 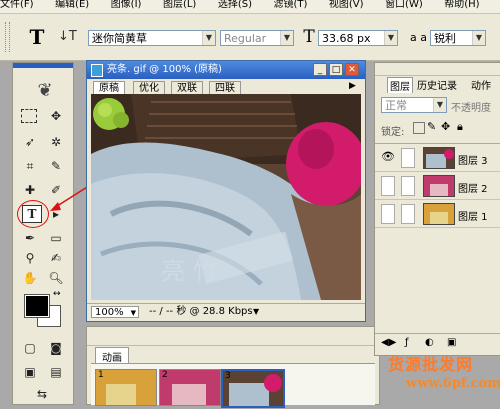 What do you see at coordinates (43, 65) in the screenshot?
I see `toolbox-header` at bounding box center [43, 65].